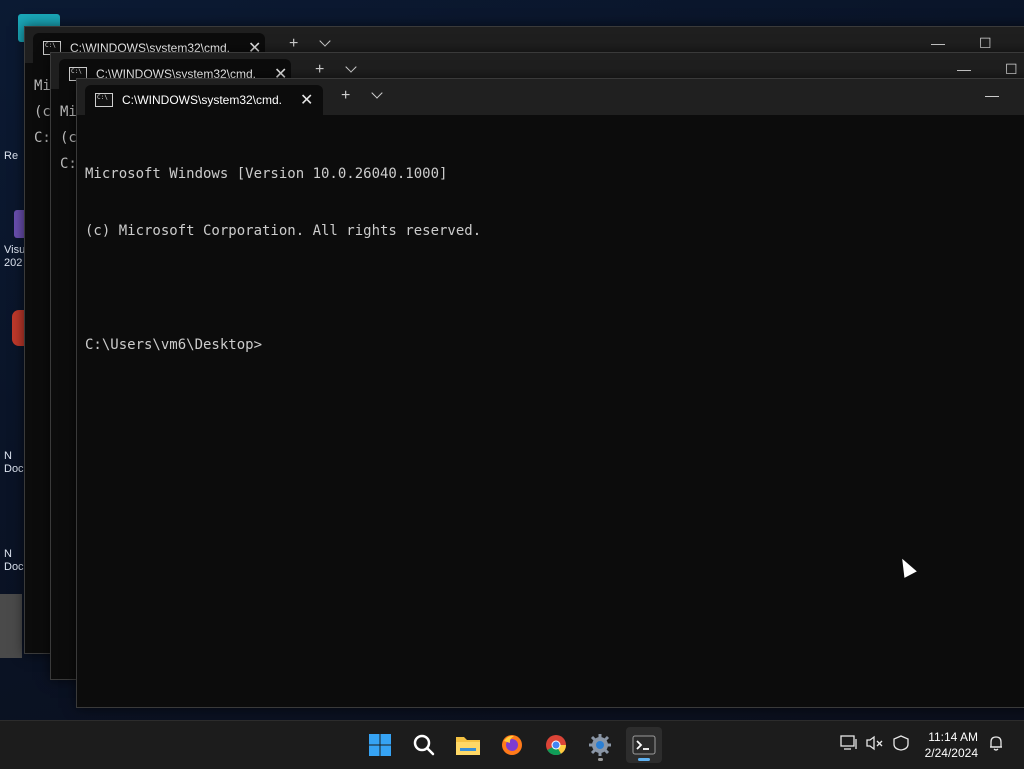 This screenshot has height=769, width=1024. Describe the element at coordinates (174, 345) in the screenshot. I see `console-prompt: C:\Users\vm6\Desktop>` at that location.